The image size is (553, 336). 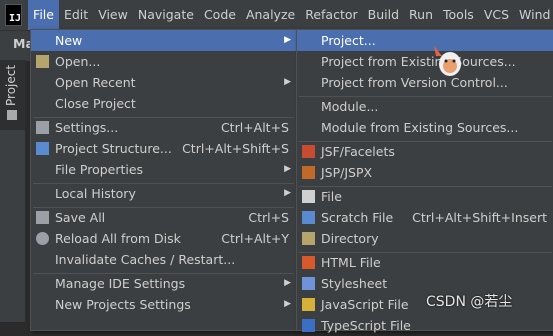 I want to click on menu-item-reload-label: Reload All from Disk, so click(x=118, y=238).